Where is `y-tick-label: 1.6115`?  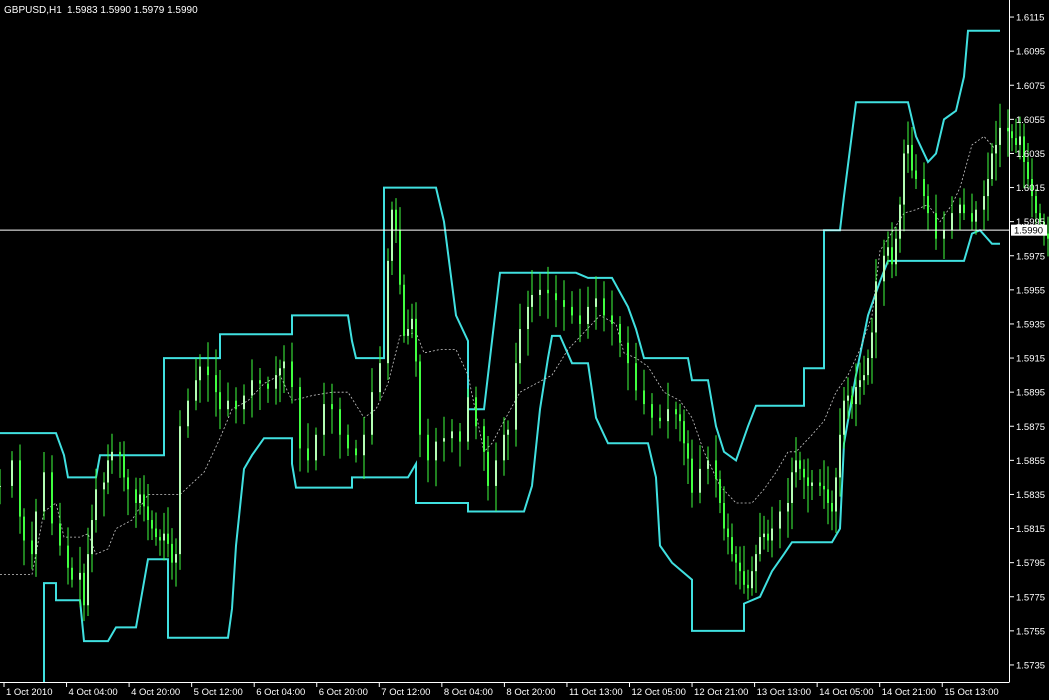
y-tick-label: 1.6115 is located at coordinates (1030, 18).